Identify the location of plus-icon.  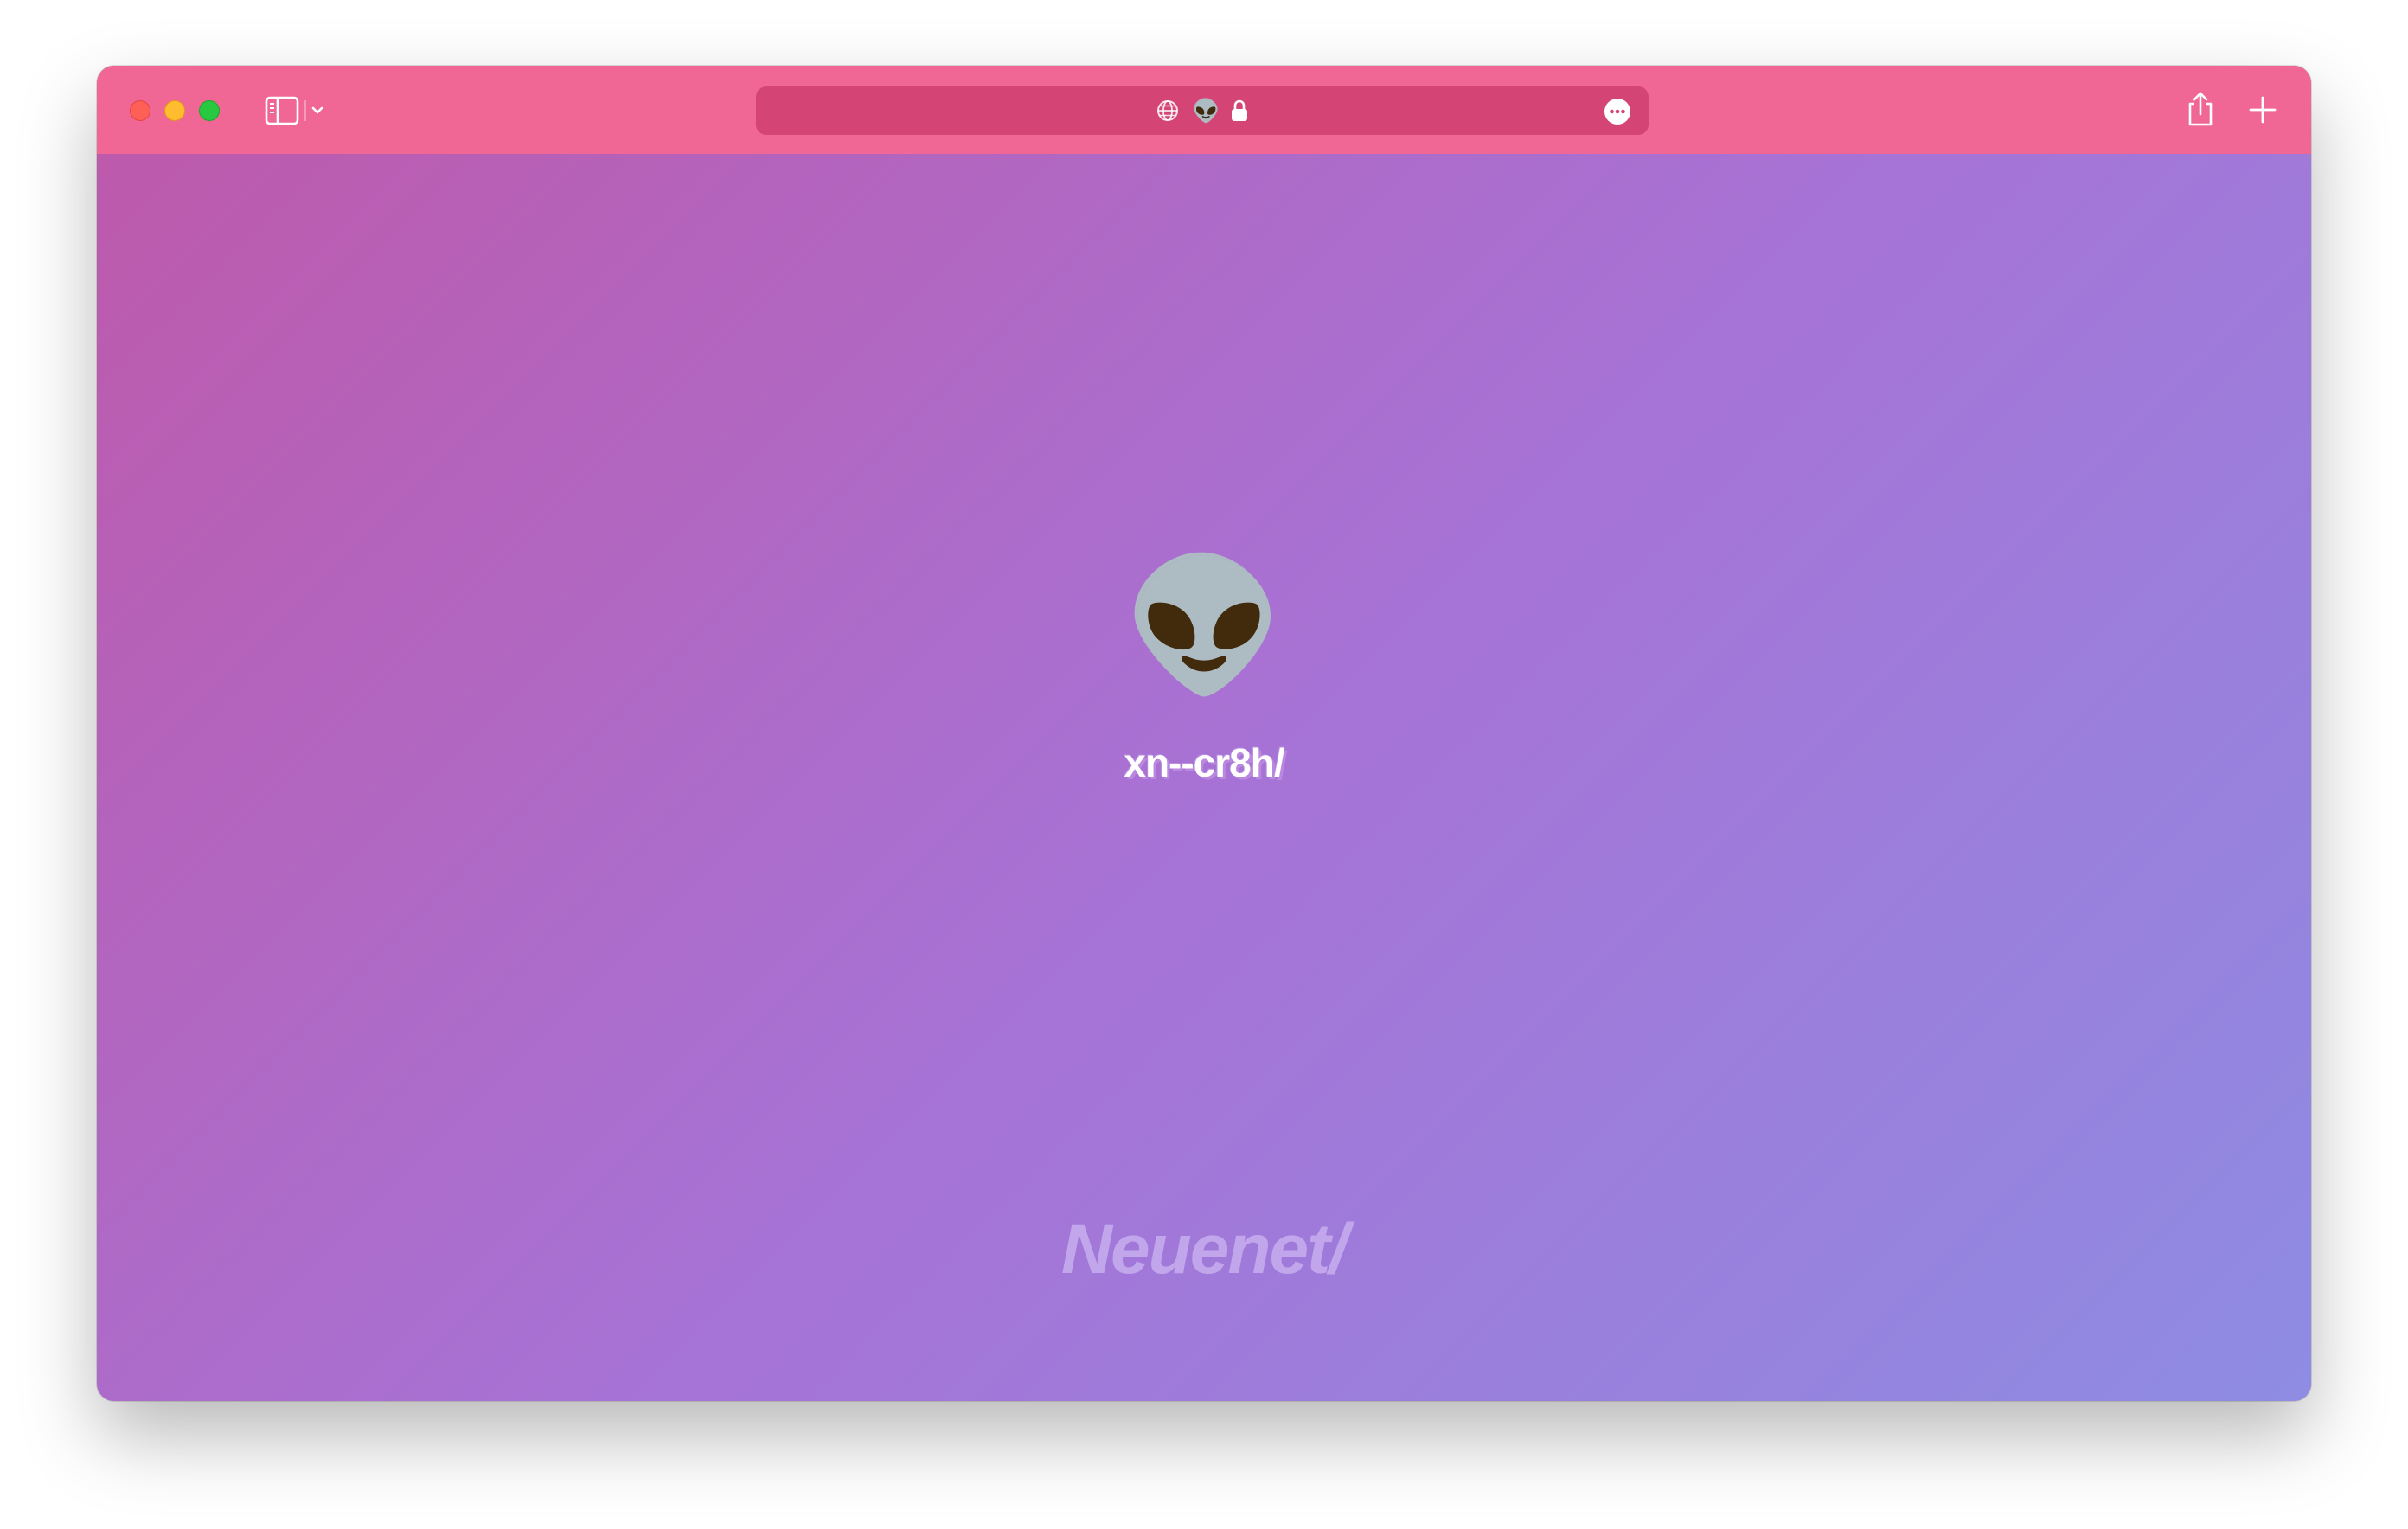
(2262, 110).